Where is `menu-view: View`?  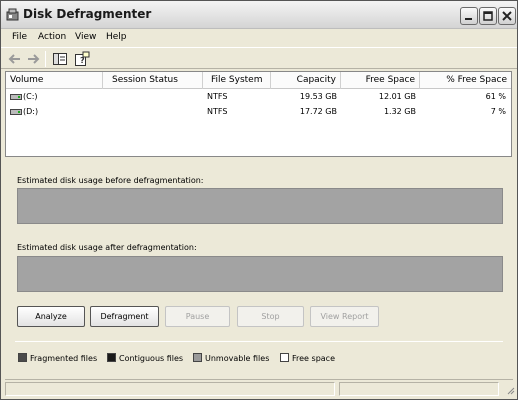 menu-view: View is located at coordinates (85, 37).